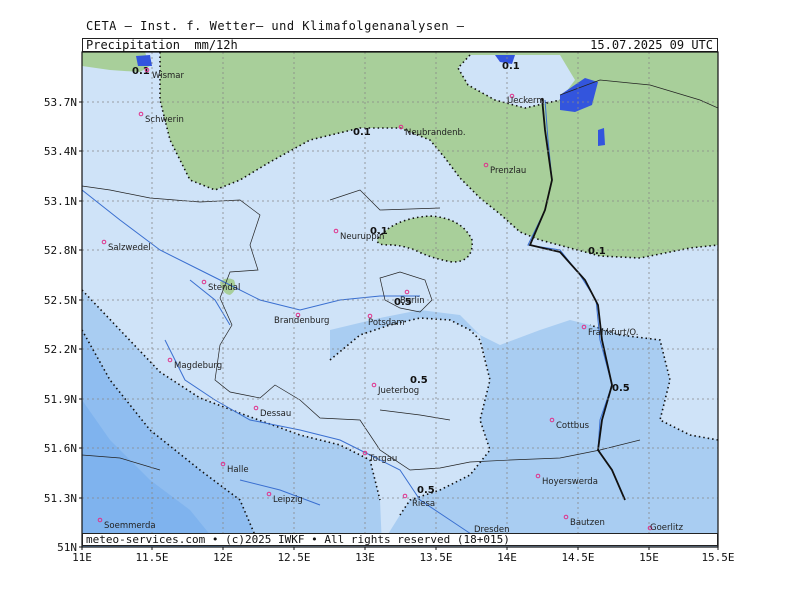  Describe the element at coordinates (570, 482) in the screenshot. I see `city-label: Hoyerswerda` at that location.